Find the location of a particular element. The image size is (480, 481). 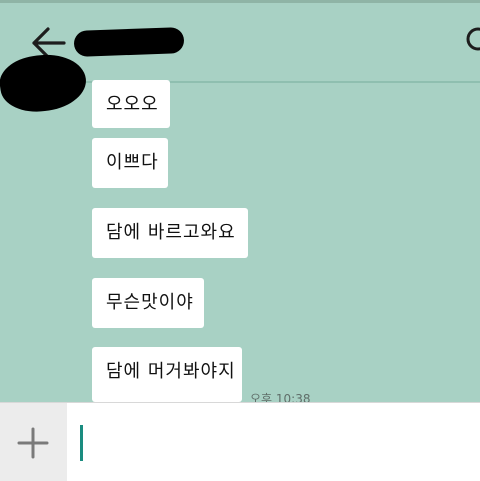

message-bubble: 오오오 is located at coordinates (131, 104).